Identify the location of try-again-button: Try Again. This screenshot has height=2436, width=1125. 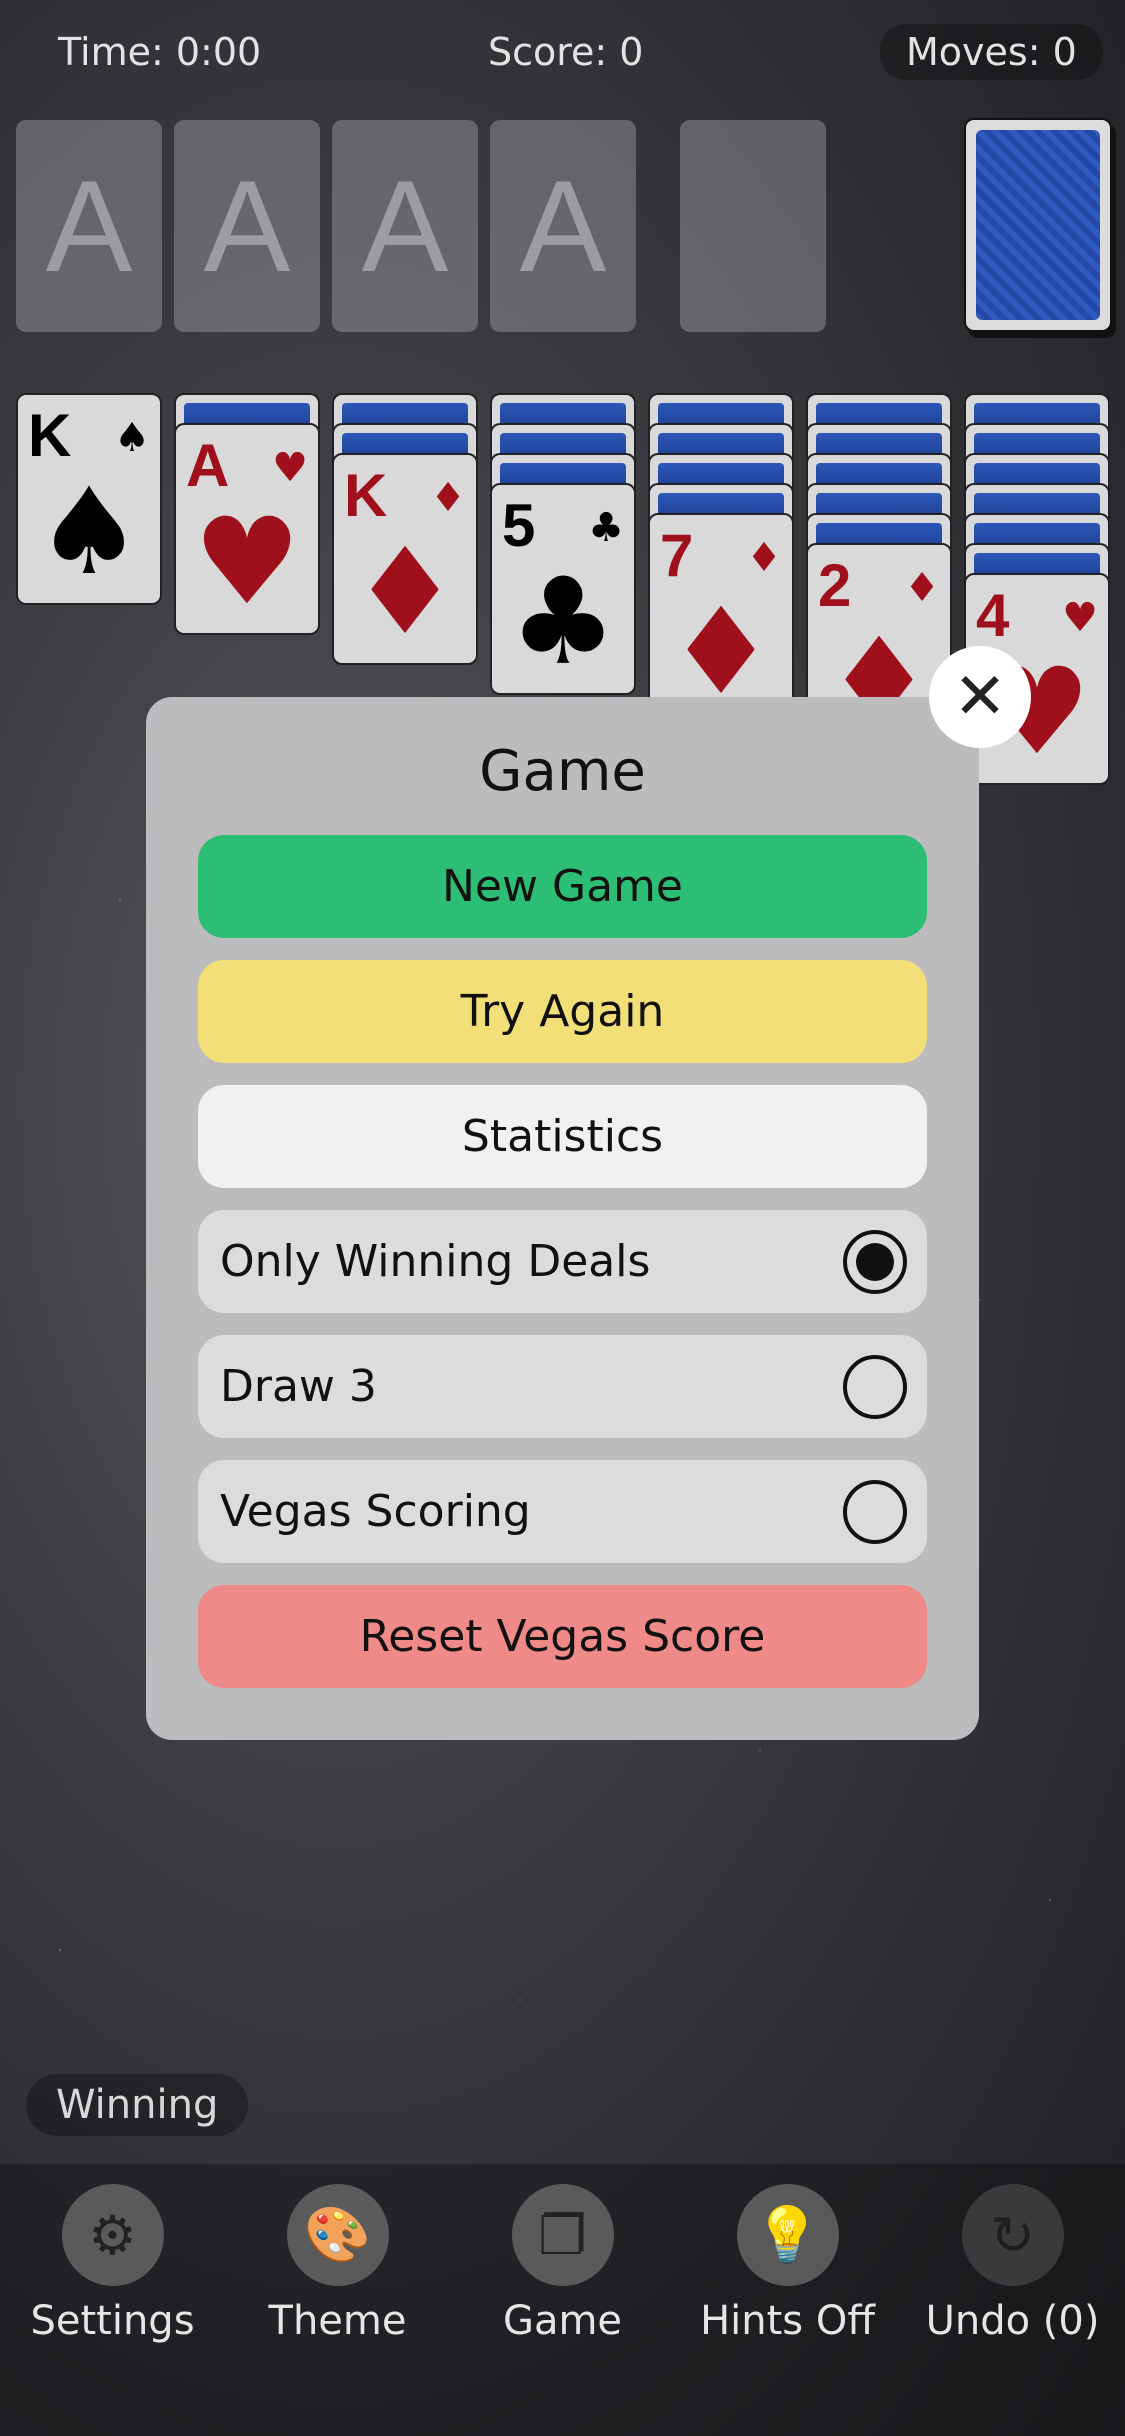
(562, 1011).